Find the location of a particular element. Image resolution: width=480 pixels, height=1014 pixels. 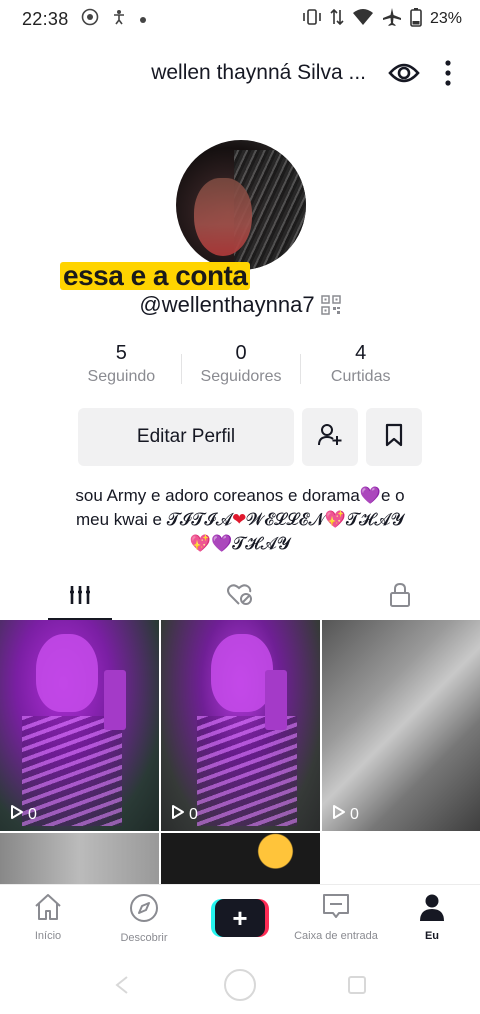

add-friends-button is located at coordinates (330, 437).